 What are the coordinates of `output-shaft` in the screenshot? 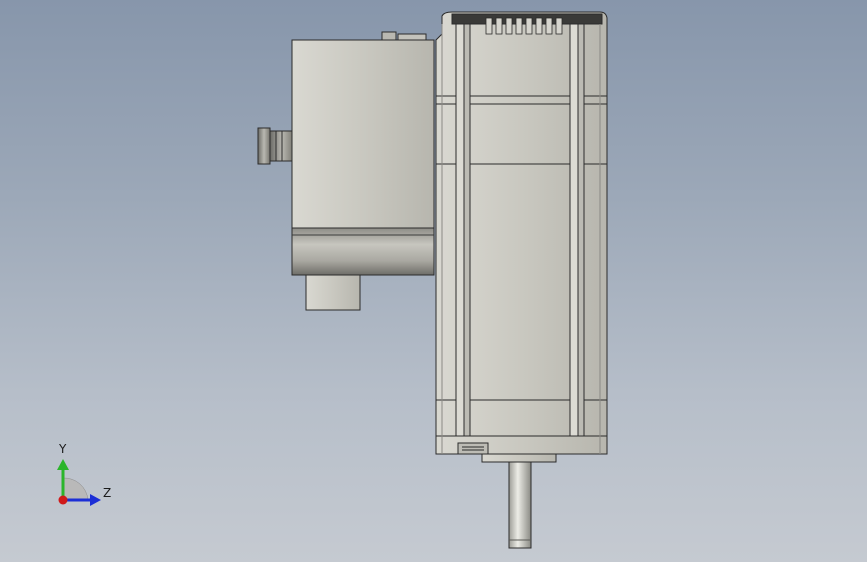 It's located at (520, 505).